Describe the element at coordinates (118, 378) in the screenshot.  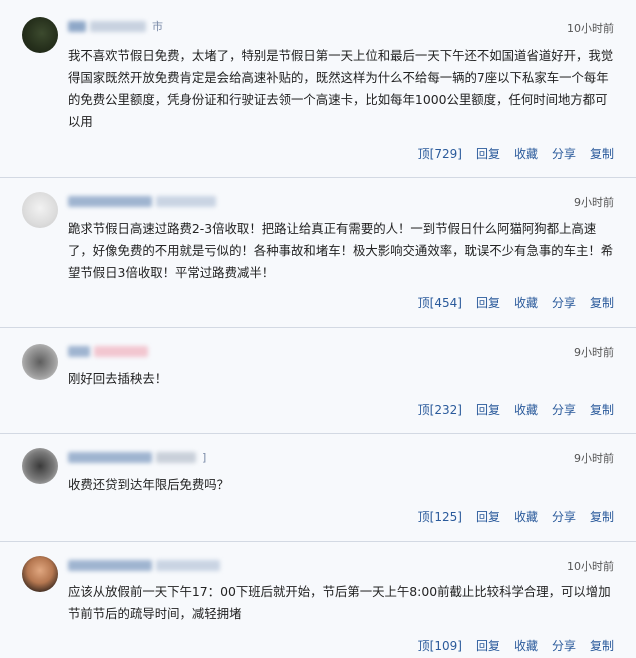
I see `comment-text: 刚好回去插秧去！` at that location.